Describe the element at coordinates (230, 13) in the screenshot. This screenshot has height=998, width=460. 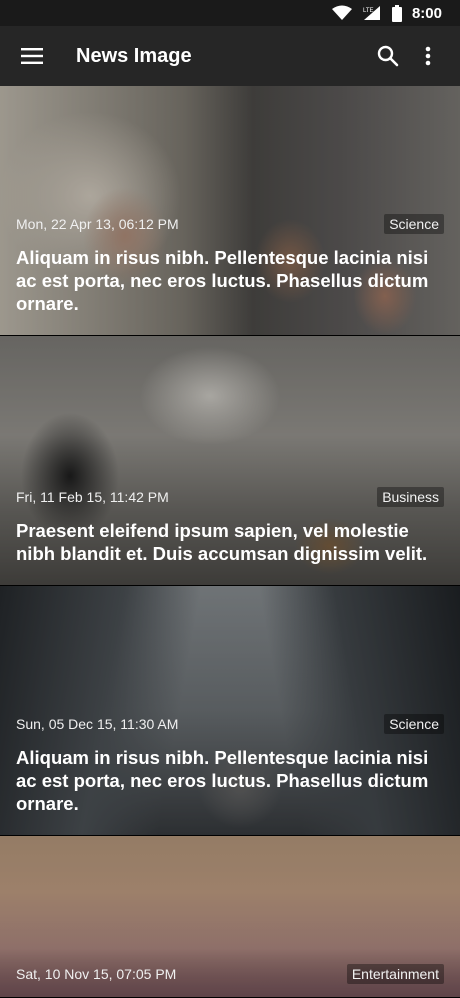
I see `status-bar: LTE 8:00` at that location.